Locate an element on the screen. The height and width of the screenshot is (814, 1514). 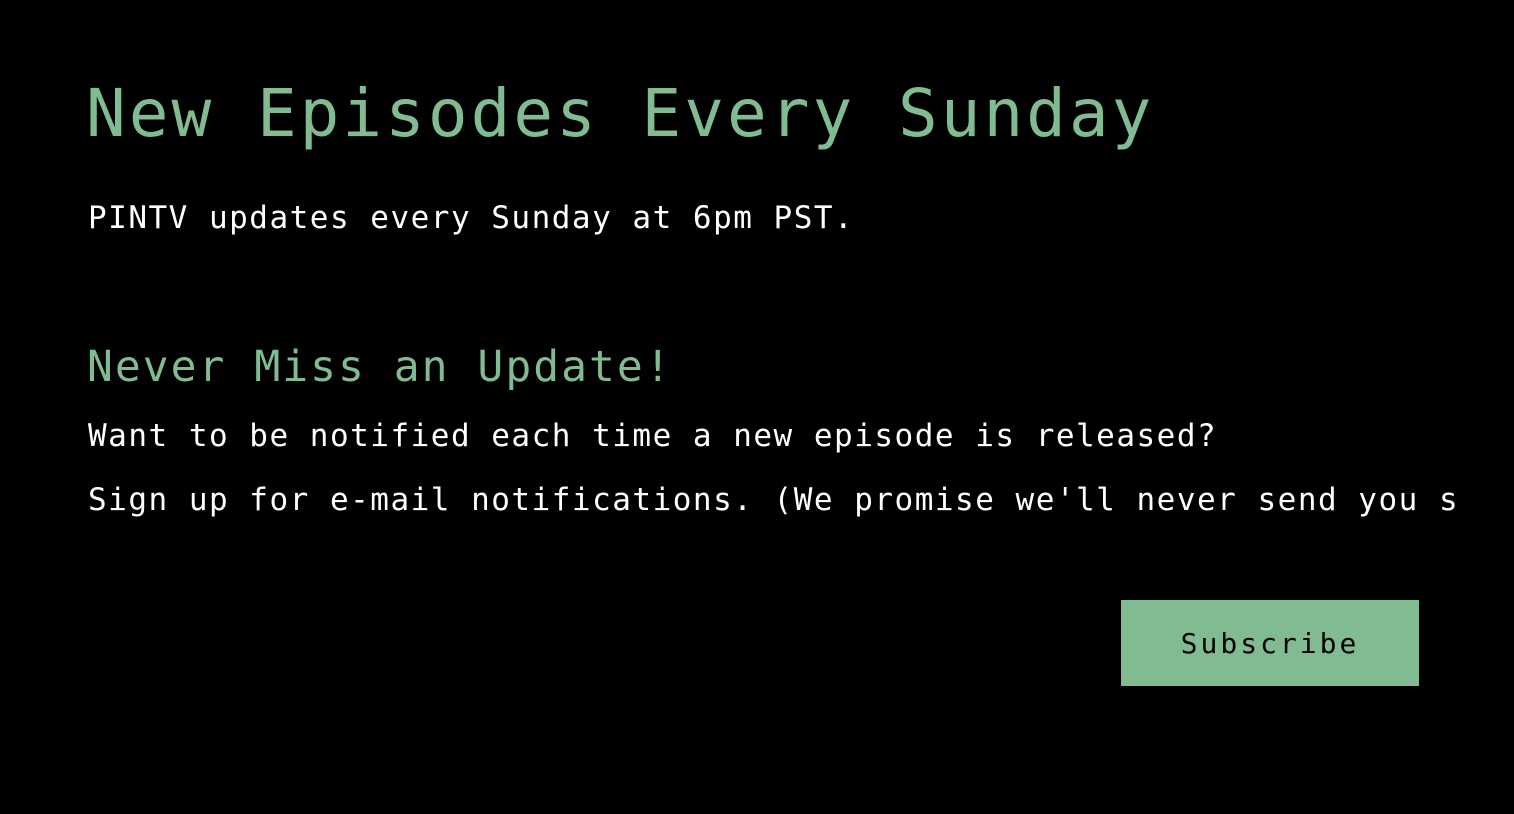
schedule-text: PINTV updates every Sunday at 6pm PST. is located at coordinates (471, 218).